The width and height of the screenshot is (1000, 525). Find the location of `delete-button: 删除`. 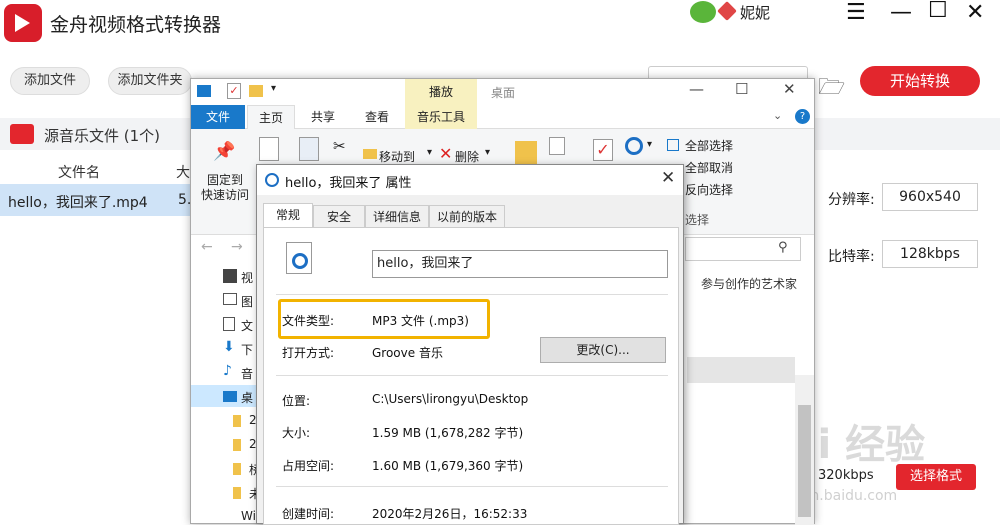

delete-button: 删除 is located at coordinates (467, 156).